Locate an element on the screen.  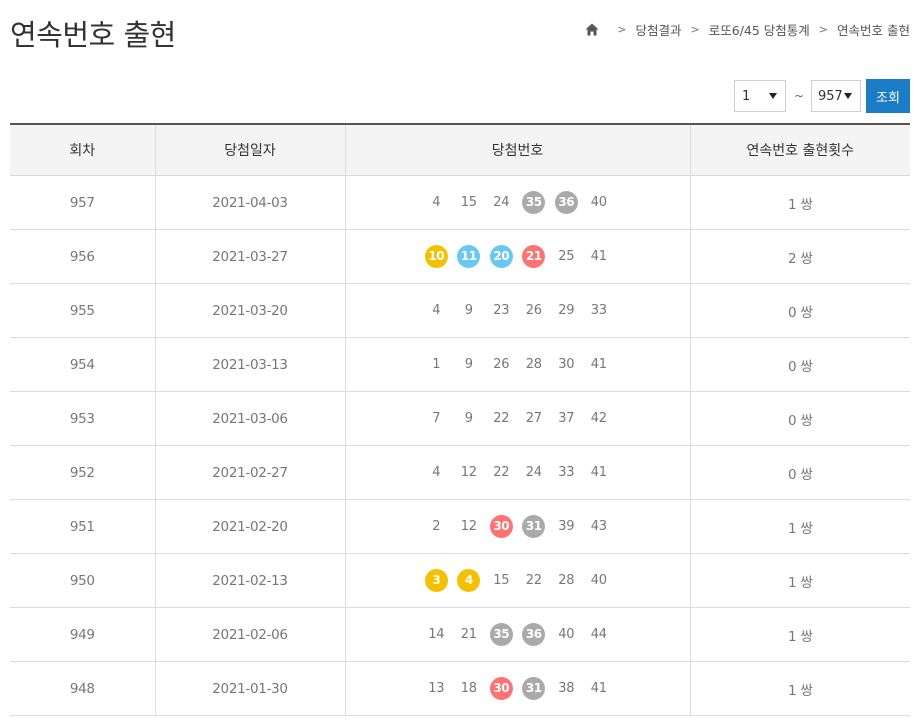
date-cell: 2021-02-27 is located at coordinates (250, 472).